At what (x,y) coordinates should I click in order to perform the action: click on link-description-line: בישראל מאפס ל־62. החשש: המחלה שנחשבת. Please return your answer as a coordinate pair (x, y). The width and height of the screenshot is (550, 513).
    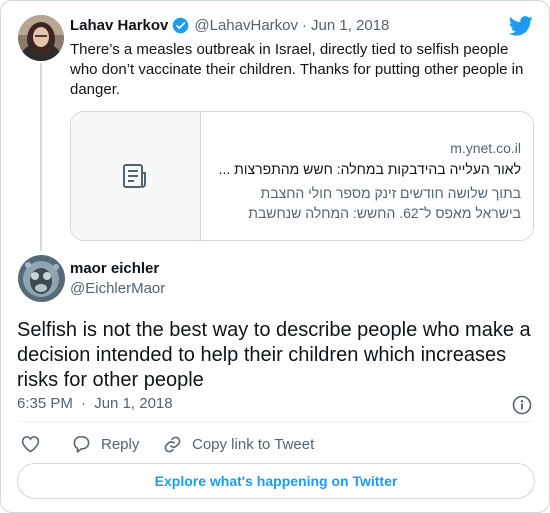
    Looking at the image, I should click on (384, 213).